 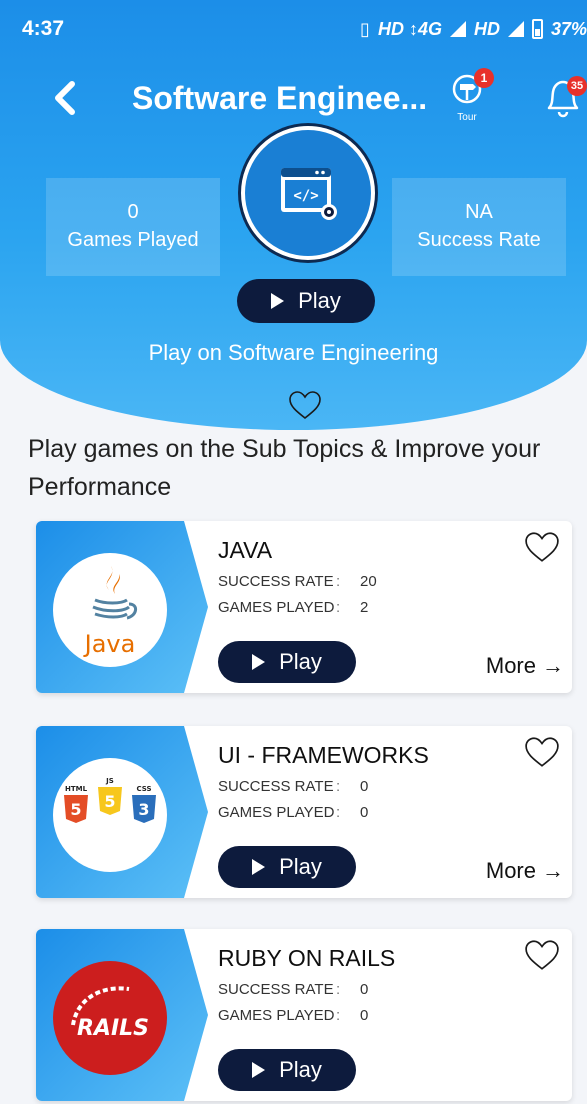 I want to click on hero-play-label: Play, so click(x=319, y=300).